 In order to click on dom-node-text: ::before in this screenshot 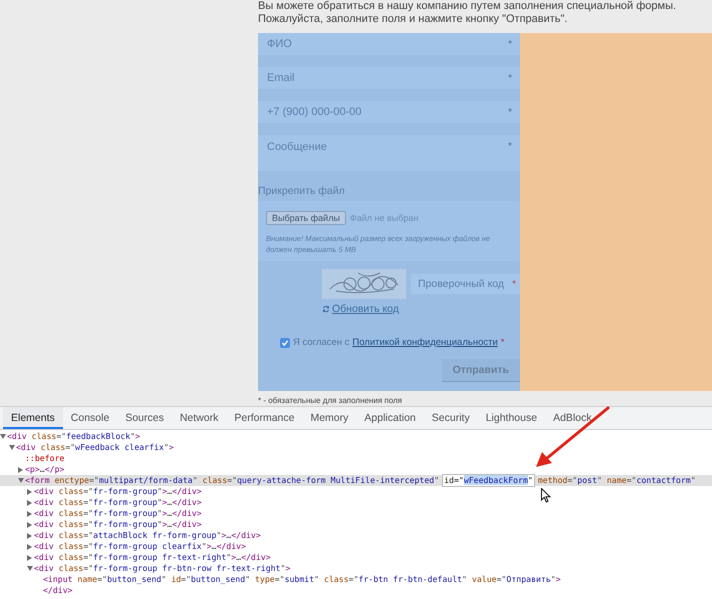, I will do `click(44, 458)`.